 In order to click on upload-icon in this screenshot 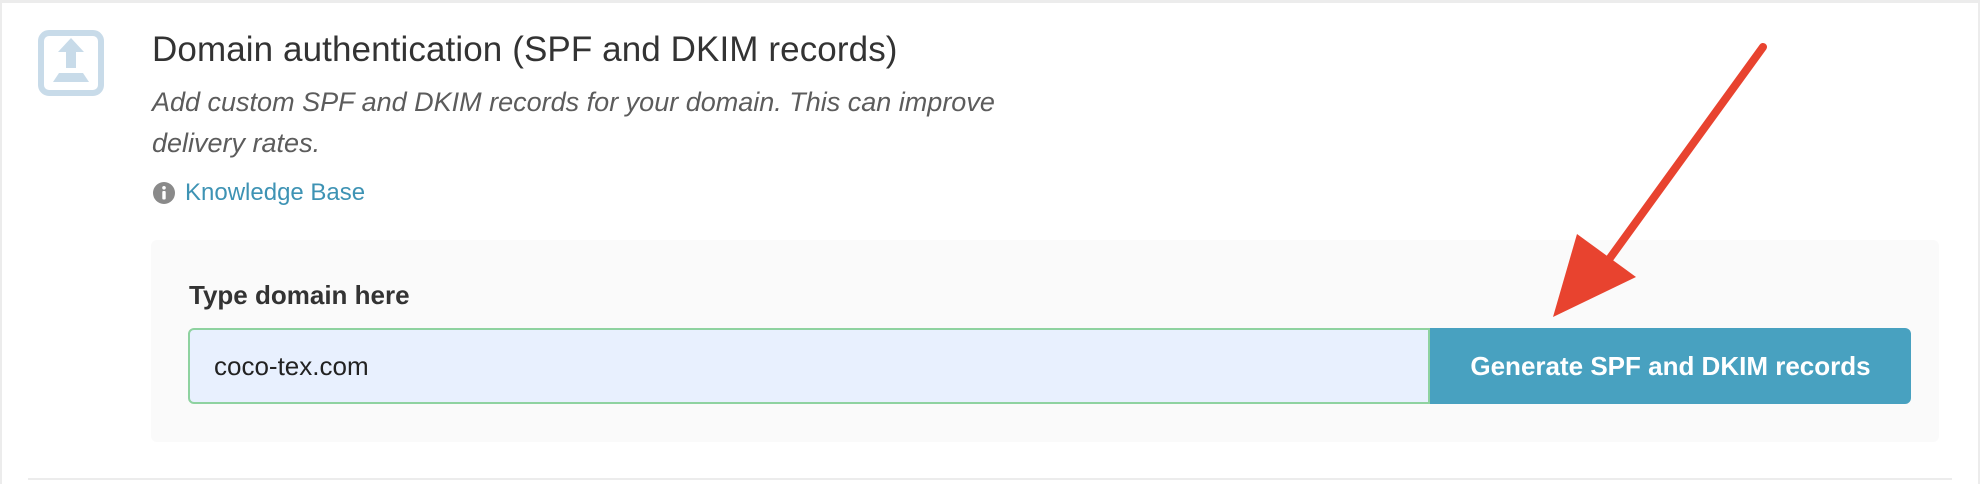, I will do `click(71, 63)`.